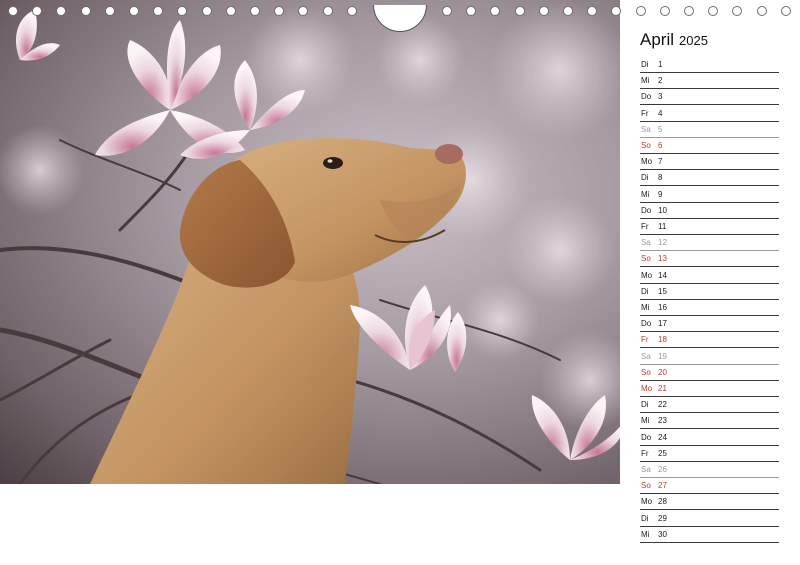  What do you see at coordinates (709, 324) in the screenshot?
I see `day-row: Do 17` at bounding box center [709, 324].